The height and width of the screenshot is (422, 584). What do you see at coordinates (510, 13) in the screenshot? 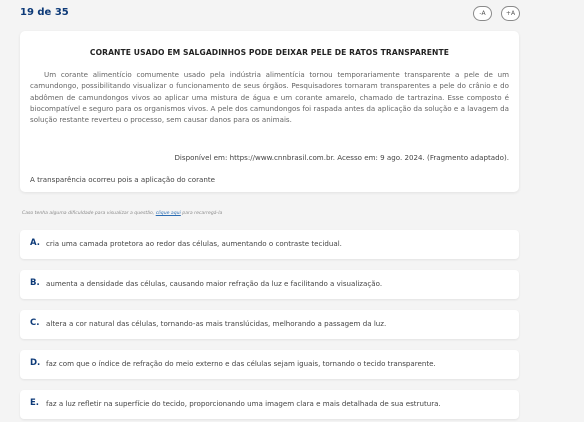
I see `increase-font-button: +A` at bounding box center [510, 13].